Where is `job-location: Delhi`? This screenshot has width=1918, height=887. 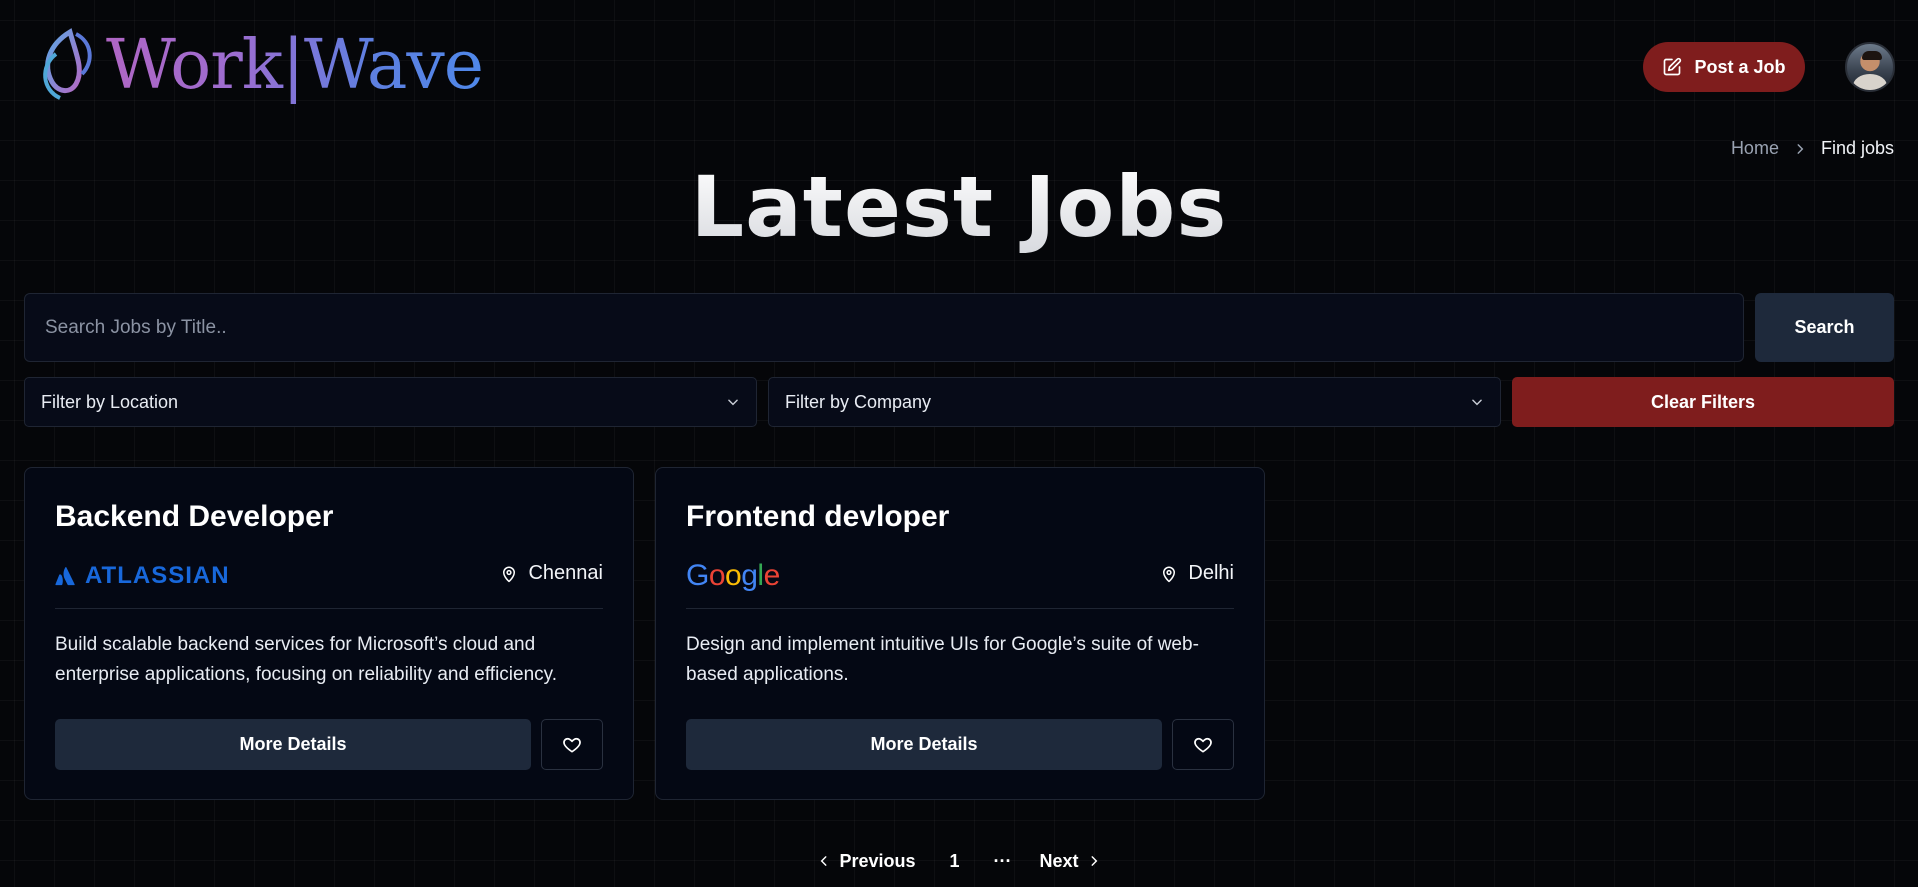 job-location: Delhi is located at coordinates (1197, 573).